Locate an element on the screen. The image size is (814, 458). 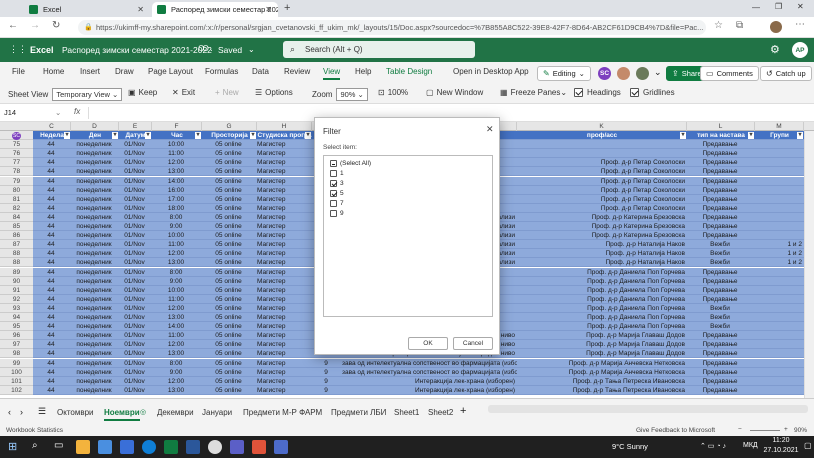
row-number: 85 is located at coordinates (16, 227).